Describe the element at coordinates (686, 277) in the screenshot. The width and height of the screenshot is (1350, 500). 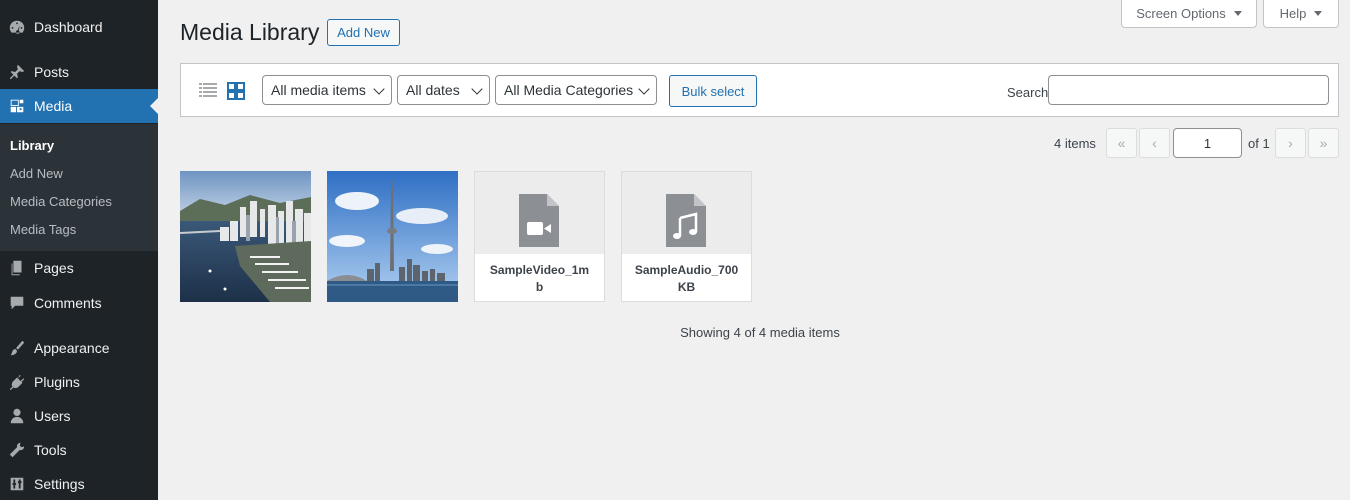
I see `file-name: SampleAudio_700KB` at that location.